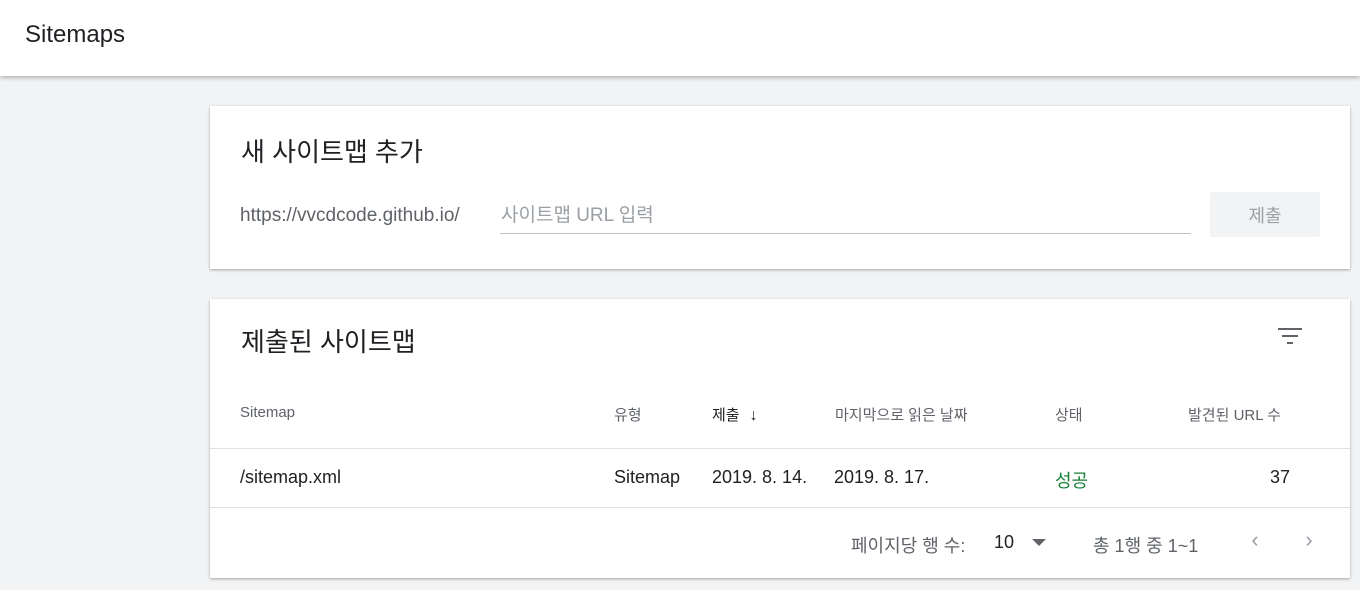 This screenshot has width=1360, height=590. I want to click on column-header-status: 상태, so click(1069, 414).